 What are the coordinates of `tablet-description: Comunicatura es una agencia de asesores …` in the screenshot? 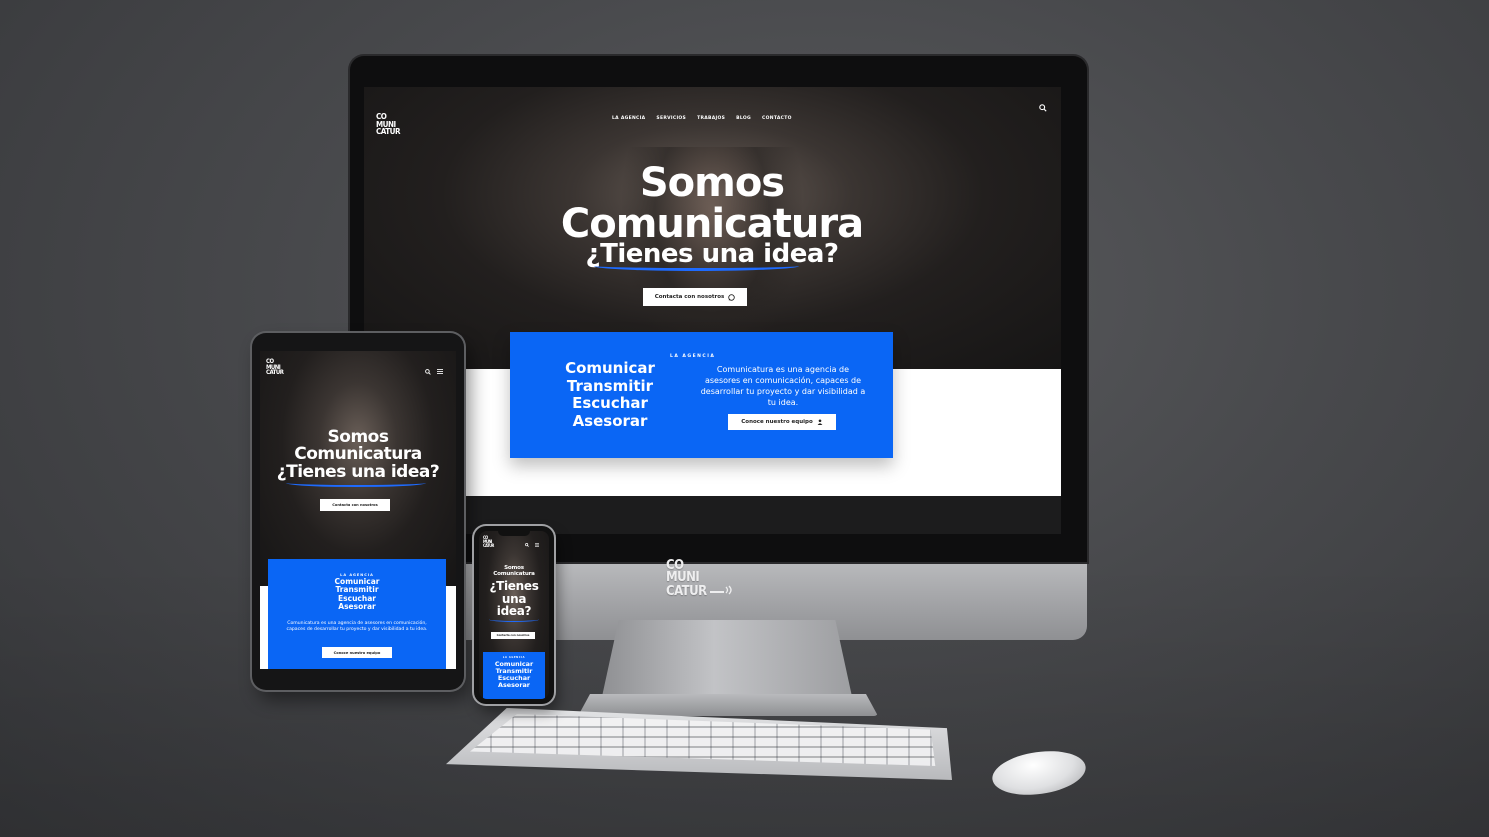 It's located at (357, 627).